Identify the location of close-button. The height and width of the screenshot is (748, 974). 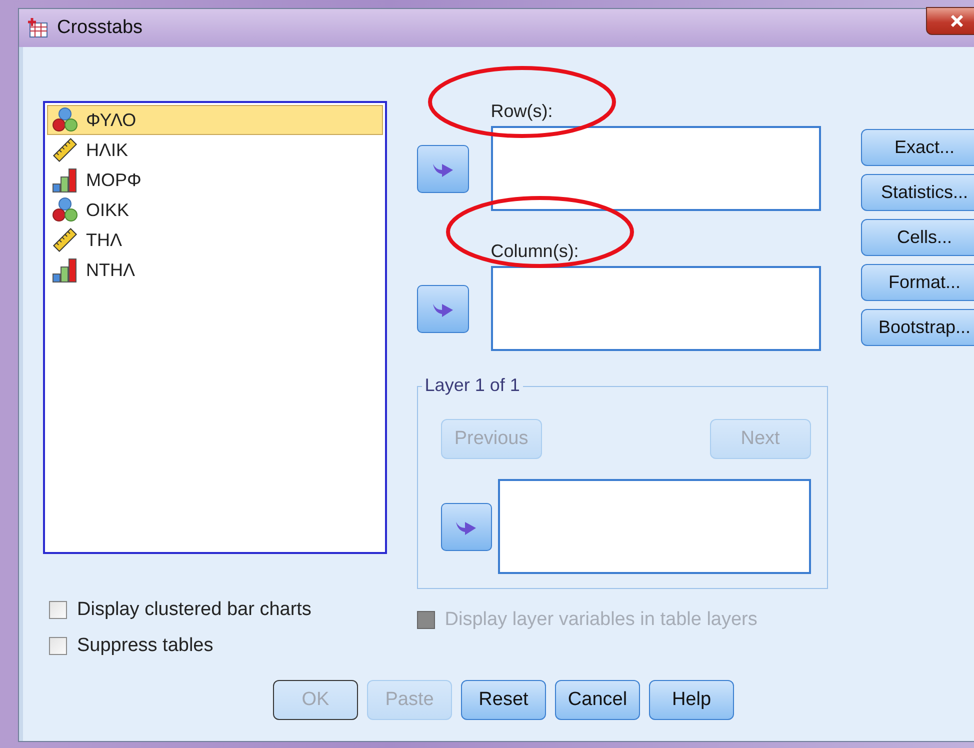
(950, 21).